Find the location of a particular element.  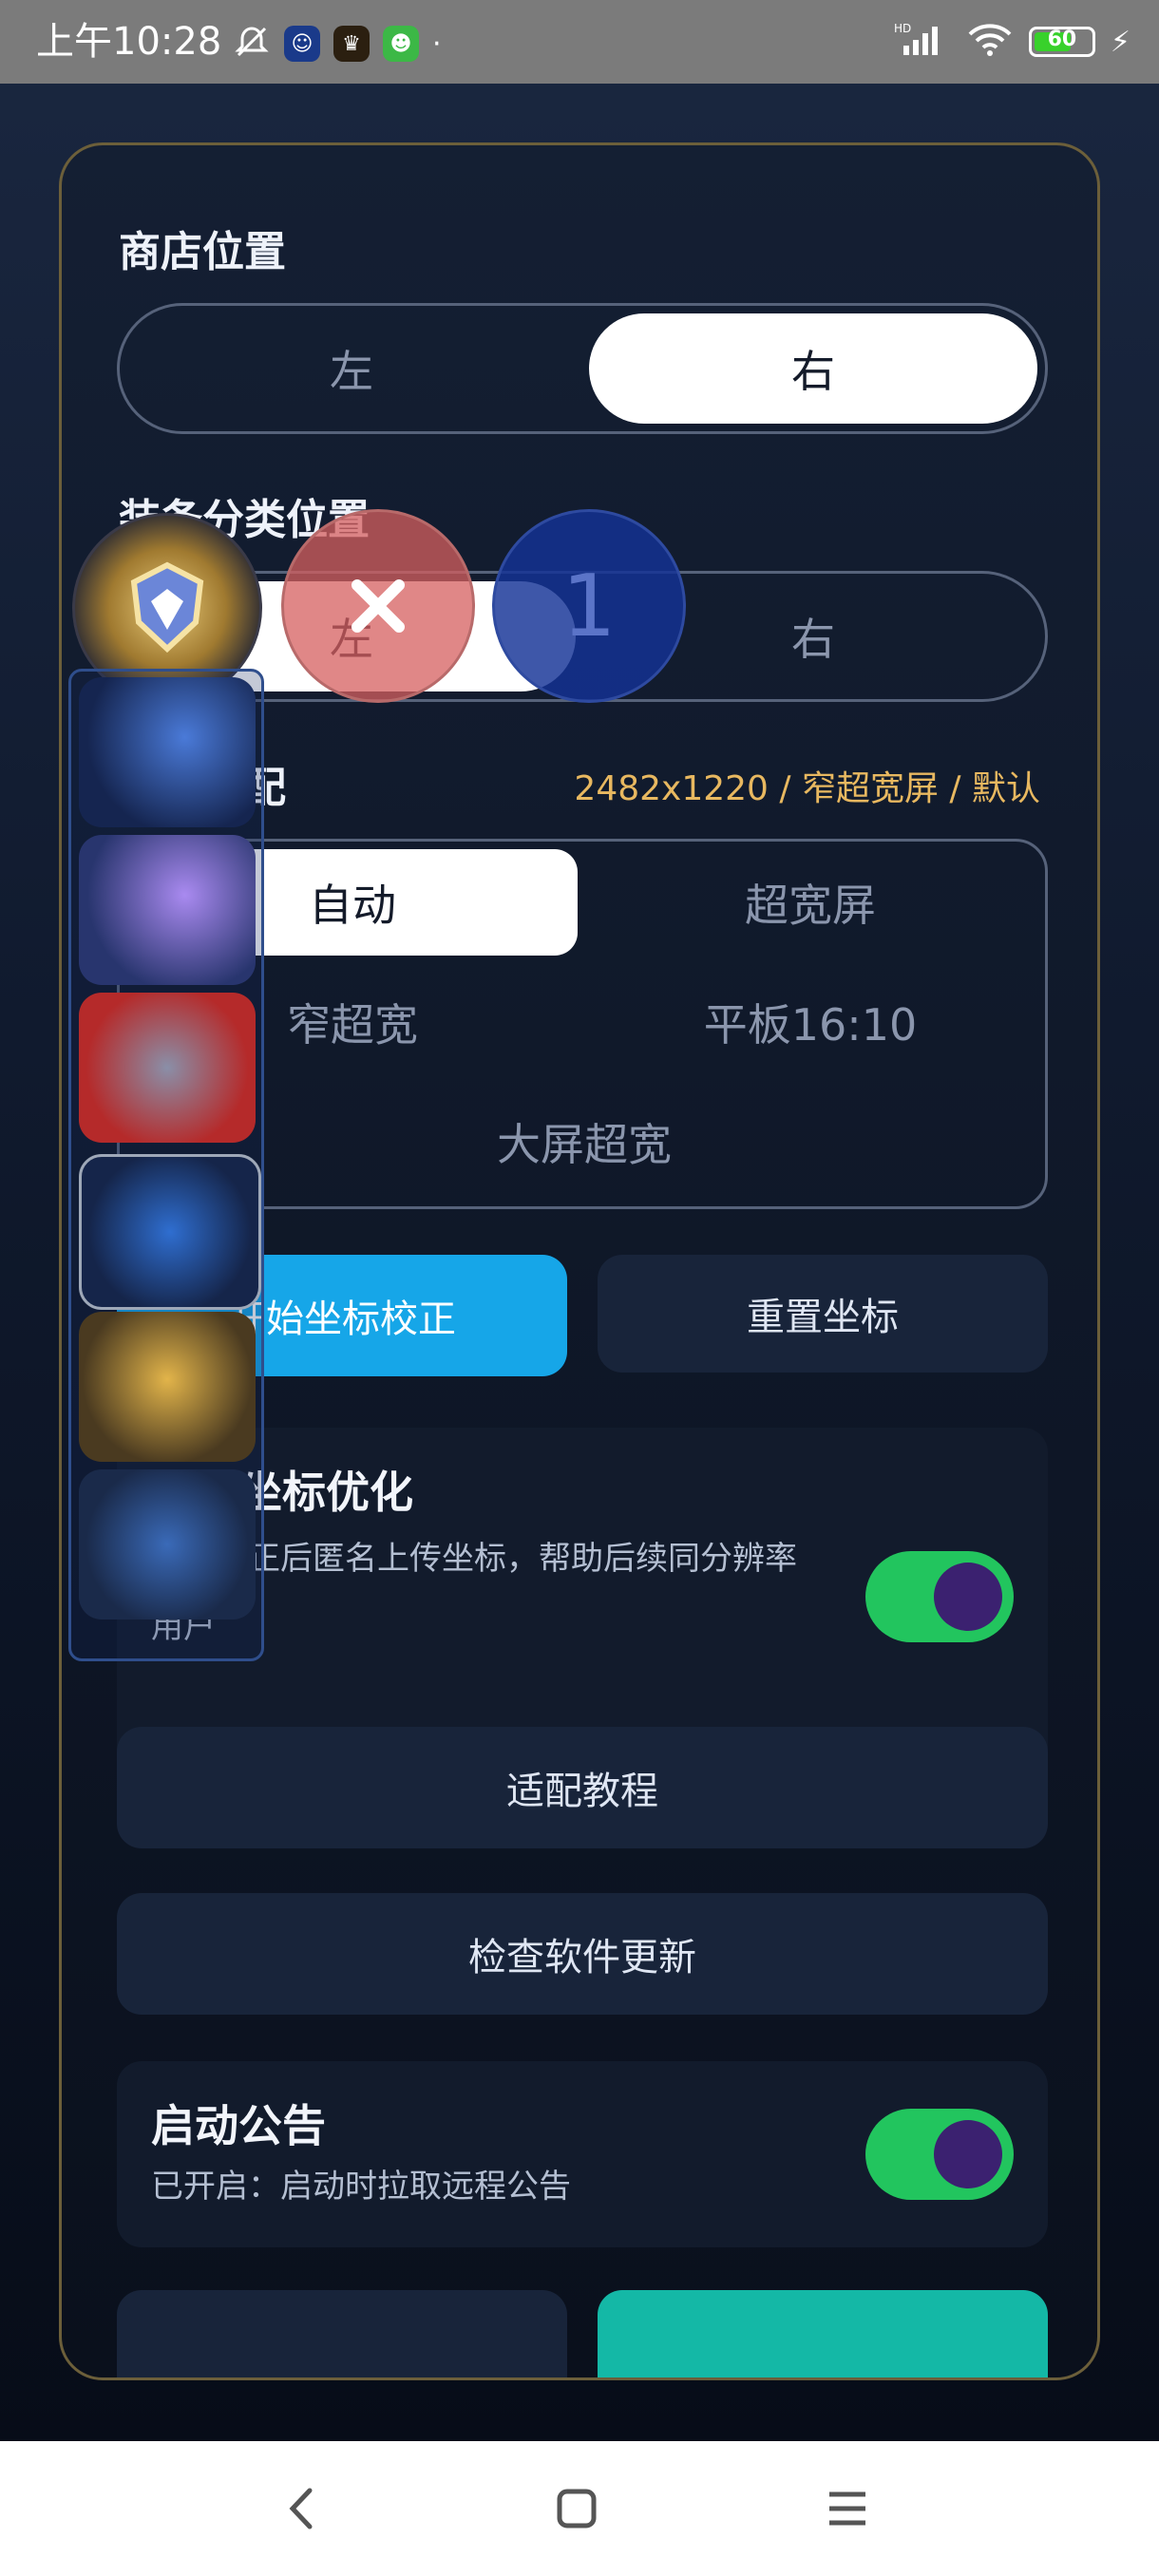

back-button is located at coordinates (302, 2508).